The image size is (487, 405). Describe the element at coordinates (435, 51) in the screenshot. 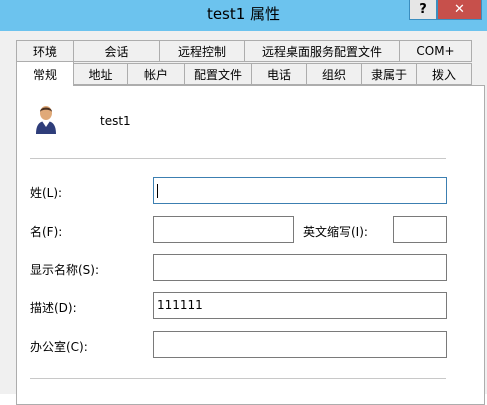

I see `tab-com-plus: COM+` at that location.